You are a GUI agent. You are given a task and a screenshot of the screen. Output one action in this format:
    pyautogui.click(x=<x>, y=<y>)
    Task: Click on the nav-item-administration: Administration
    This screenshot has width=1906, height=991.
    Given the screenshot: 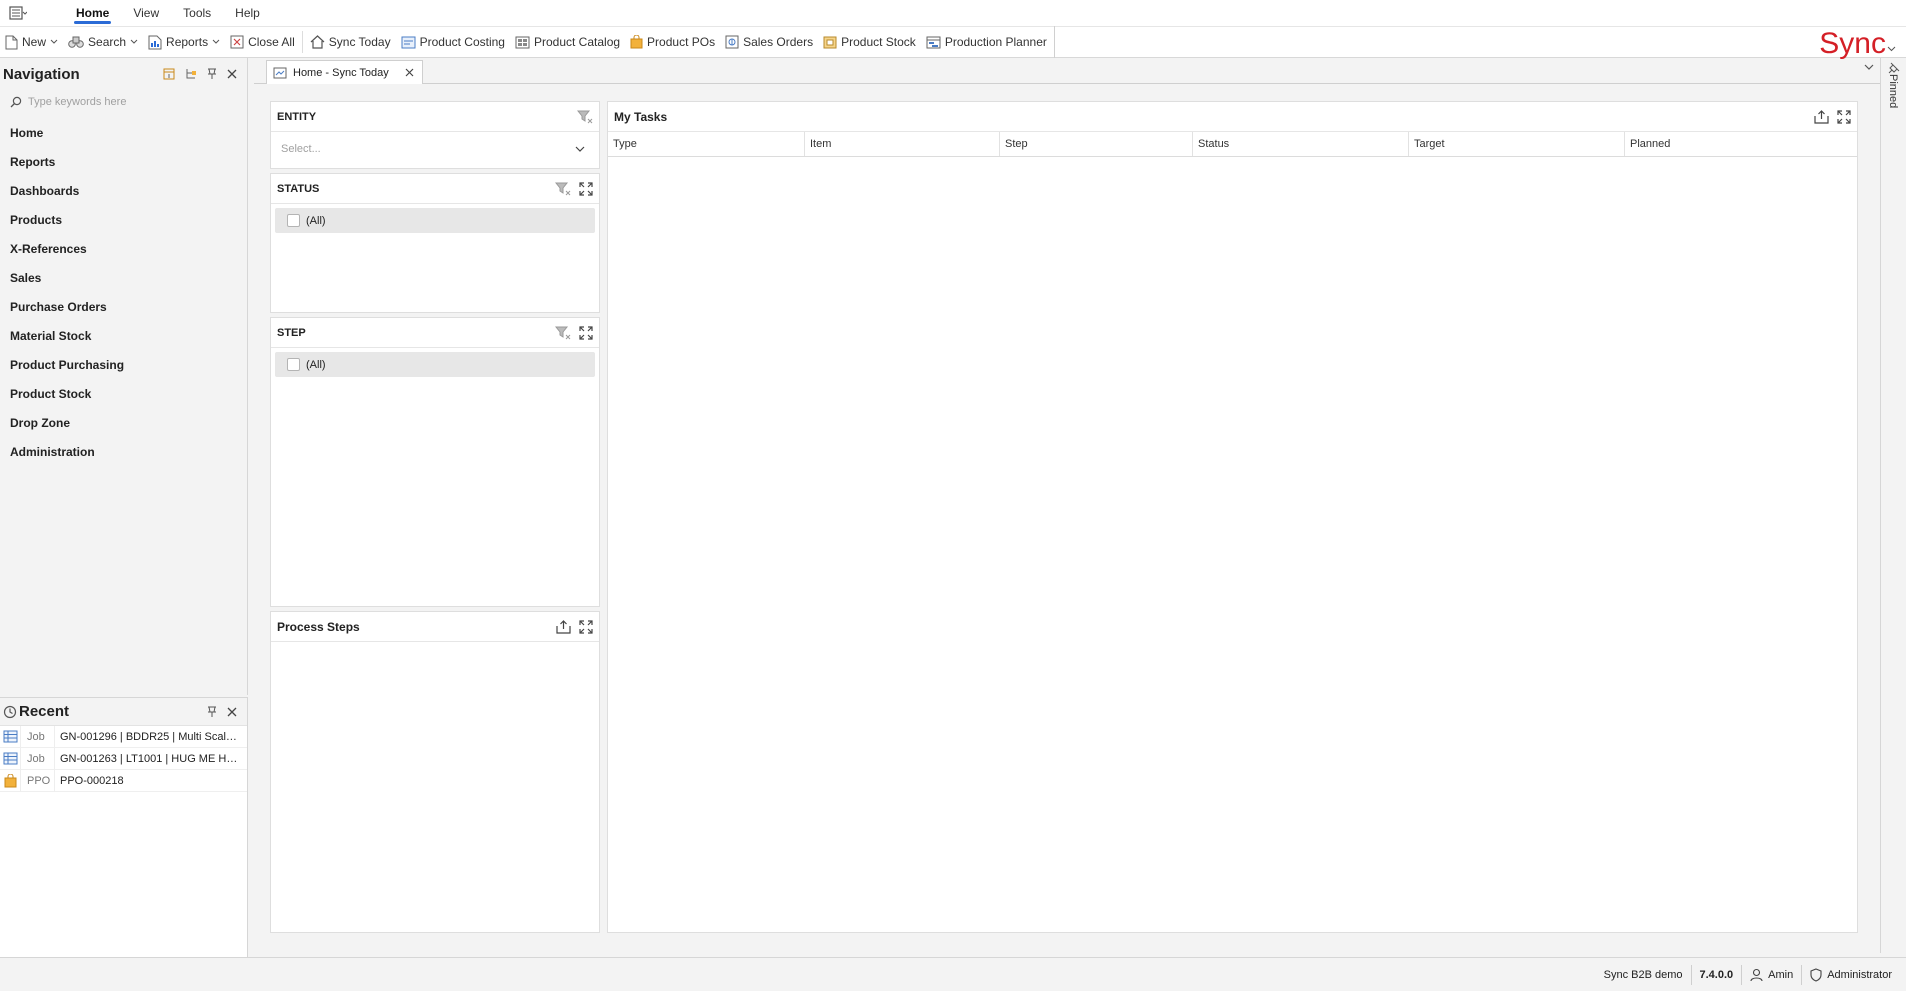 What is the action you would take?
    pyautogui.click(x=123, y=455)
    